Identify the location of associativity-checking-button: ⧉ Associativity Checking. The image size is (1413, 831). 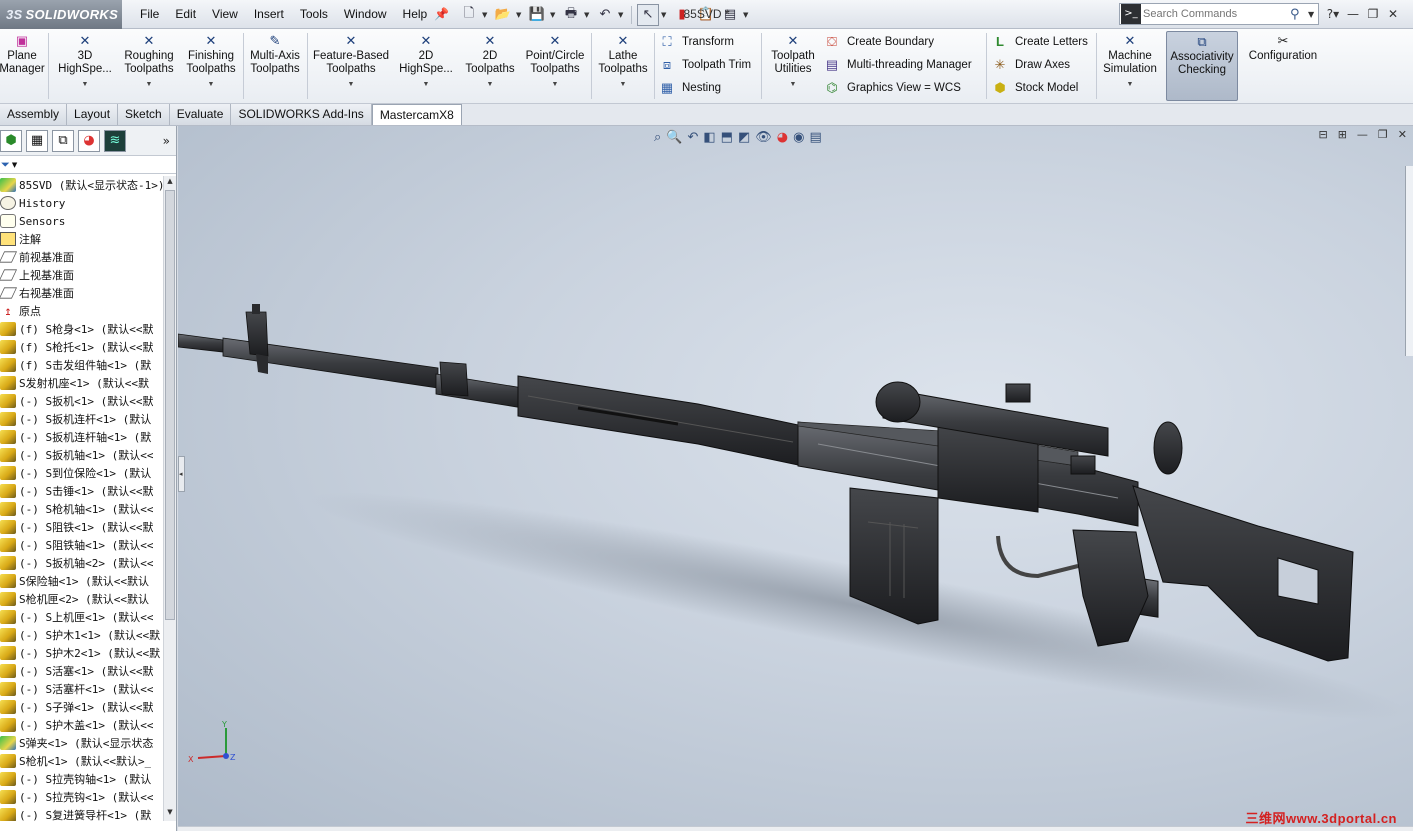
(1202, 66).